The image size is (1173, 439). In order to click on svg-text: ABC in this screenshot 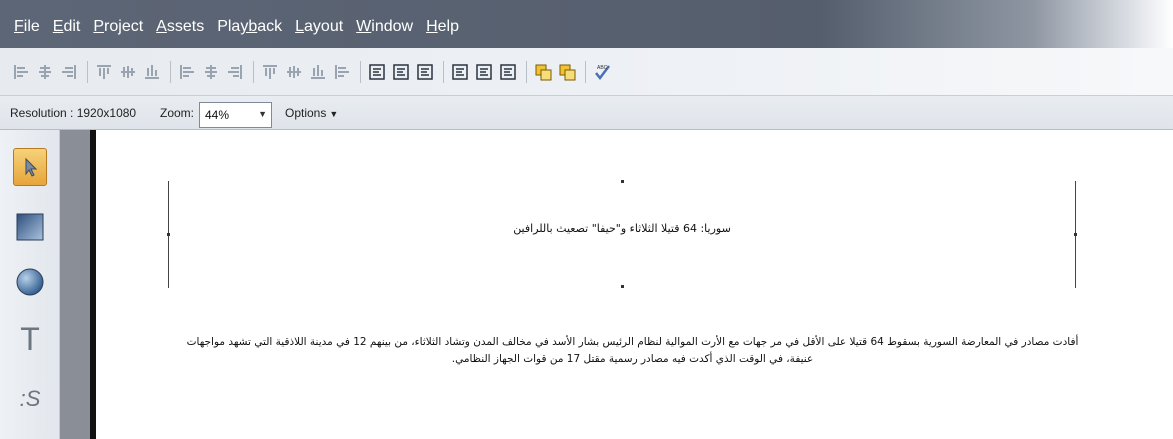, I will do `click(602, 68)`.